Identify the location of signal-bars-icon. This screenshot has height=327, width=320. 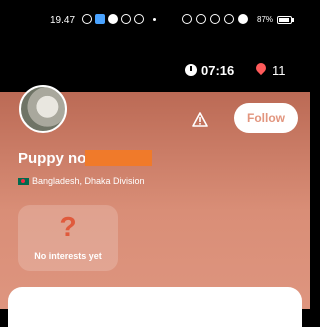
(243, 19).